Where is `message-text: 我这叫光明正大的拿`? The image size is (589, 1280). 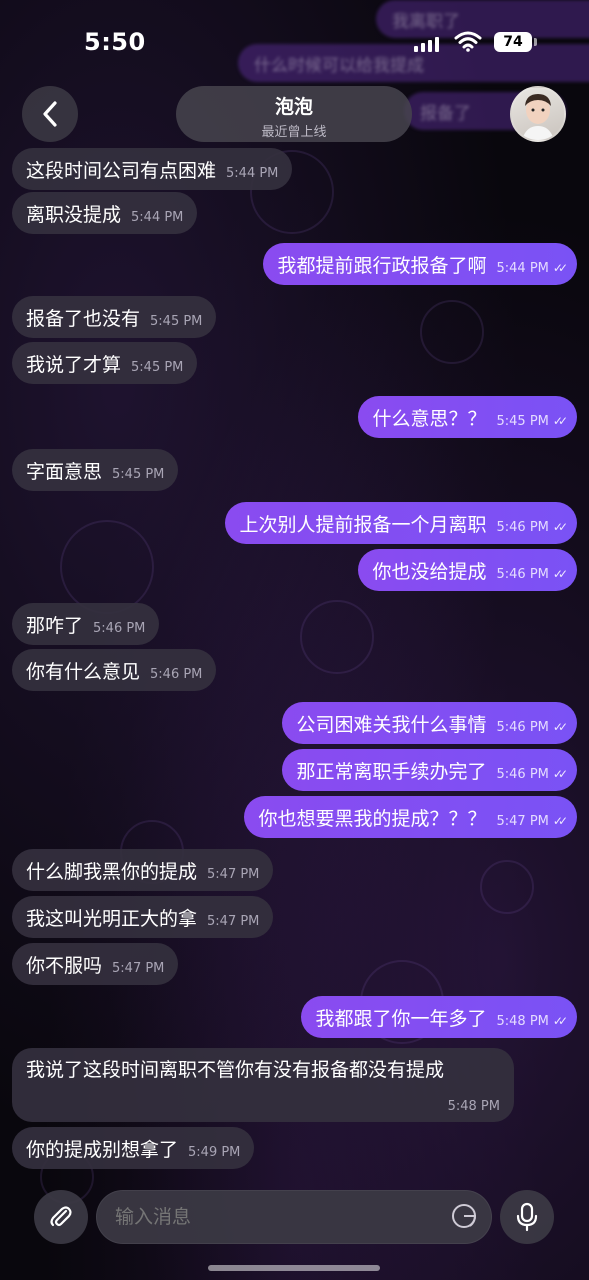
message-text: 我这叫光明正大的拿 is located at coordinates (112, 918).